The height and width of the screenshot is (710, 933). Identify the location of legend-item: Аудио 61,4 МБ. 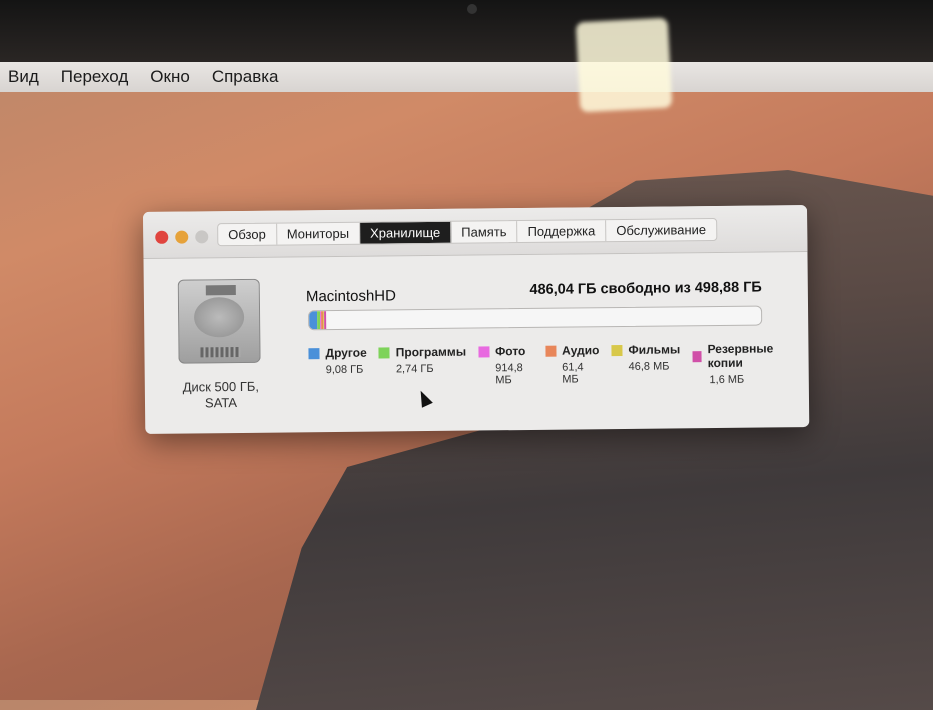
(572, 365).